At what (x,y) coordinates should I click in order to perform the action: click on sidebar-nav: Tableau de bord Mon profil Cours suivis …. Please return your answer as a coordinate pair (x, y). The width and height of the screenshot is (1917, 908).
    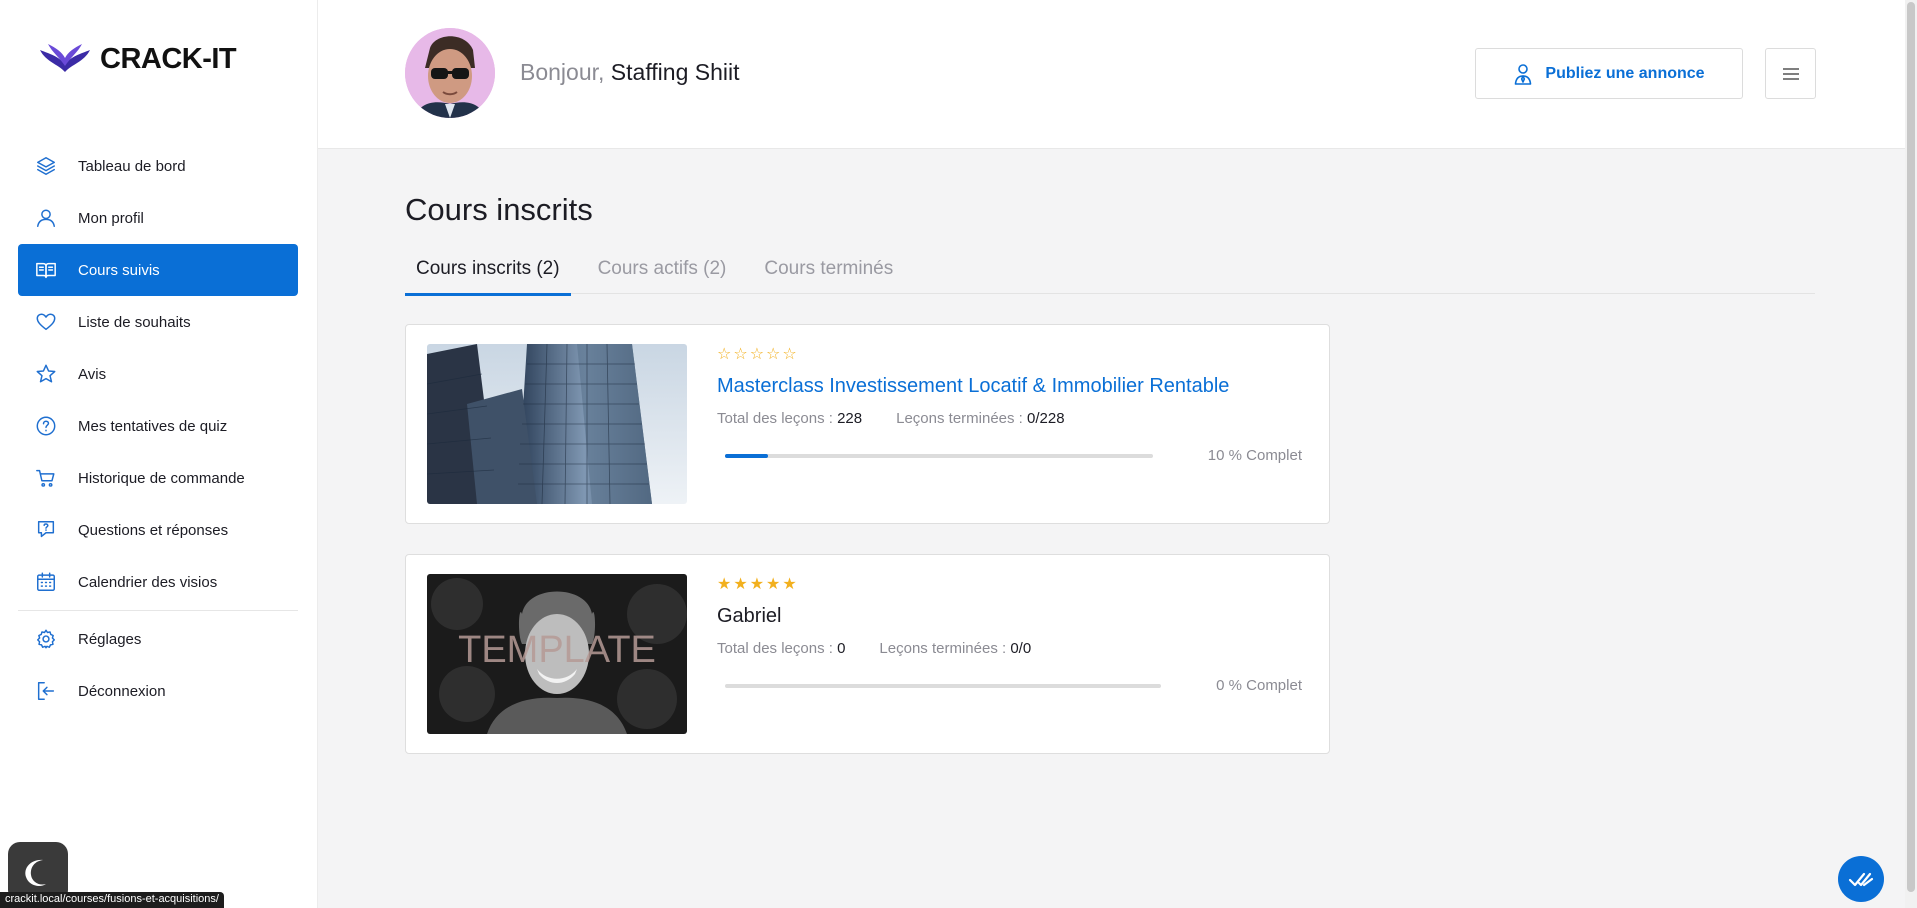
    Looking at the image, I should click on (158, 428).